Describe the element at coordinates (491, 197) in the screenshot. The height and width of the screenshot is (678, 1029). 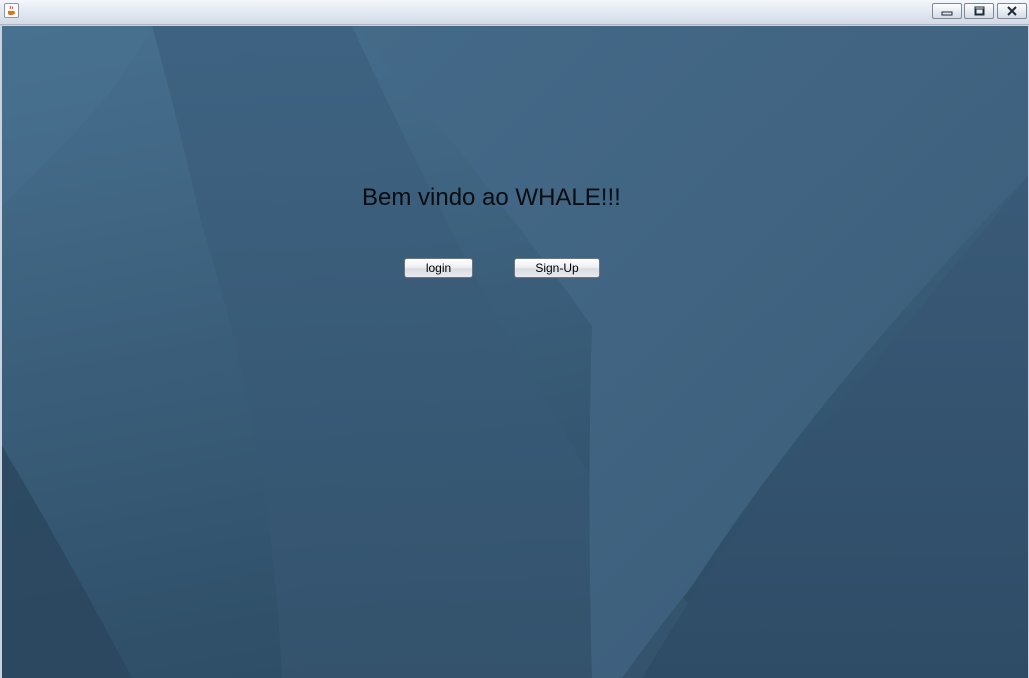
I see `welcome-heading: Bem vindo ao WHALE!!!` at that location.